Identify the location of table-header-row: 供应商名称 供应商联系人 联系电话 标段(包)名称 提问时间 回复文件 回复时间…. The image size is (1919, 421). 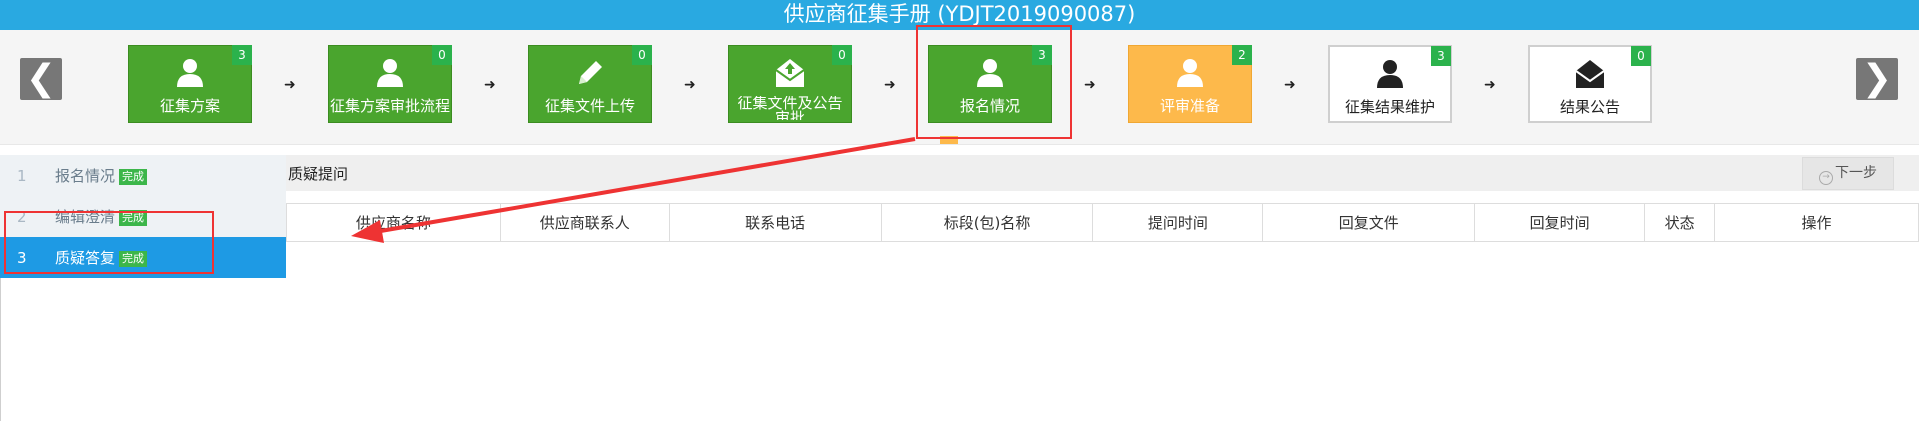
(1102, 222).